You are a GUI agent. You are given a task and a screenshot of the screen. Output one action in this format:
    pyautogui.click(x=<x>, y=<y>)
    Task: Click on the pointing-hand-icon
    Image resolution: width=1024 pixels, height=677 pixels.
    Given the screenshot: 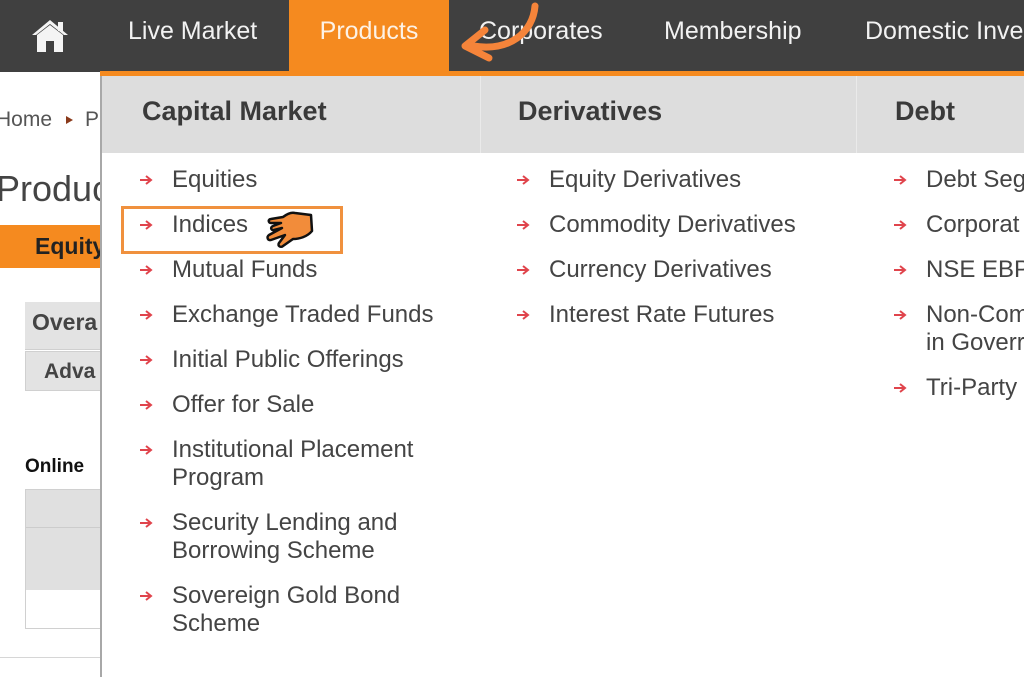 What is the action you would take?
    pyautogui.click(x=290, y=230)
    